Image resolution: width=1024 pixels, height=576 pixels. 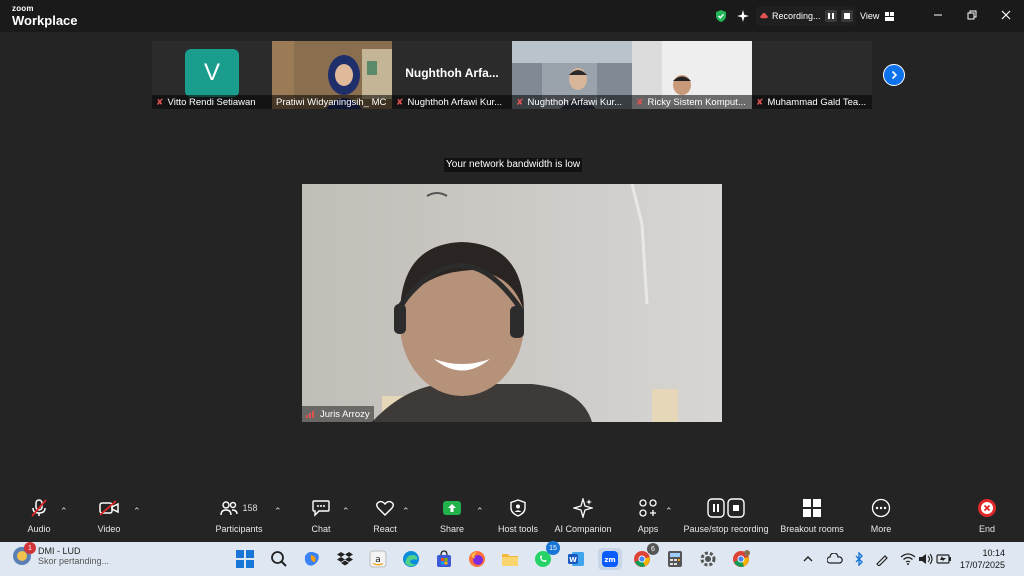 What do you see at coordinates (452, 508) in the screenshot?
I see `share-screen-icon` at bounding box center [452, 508].